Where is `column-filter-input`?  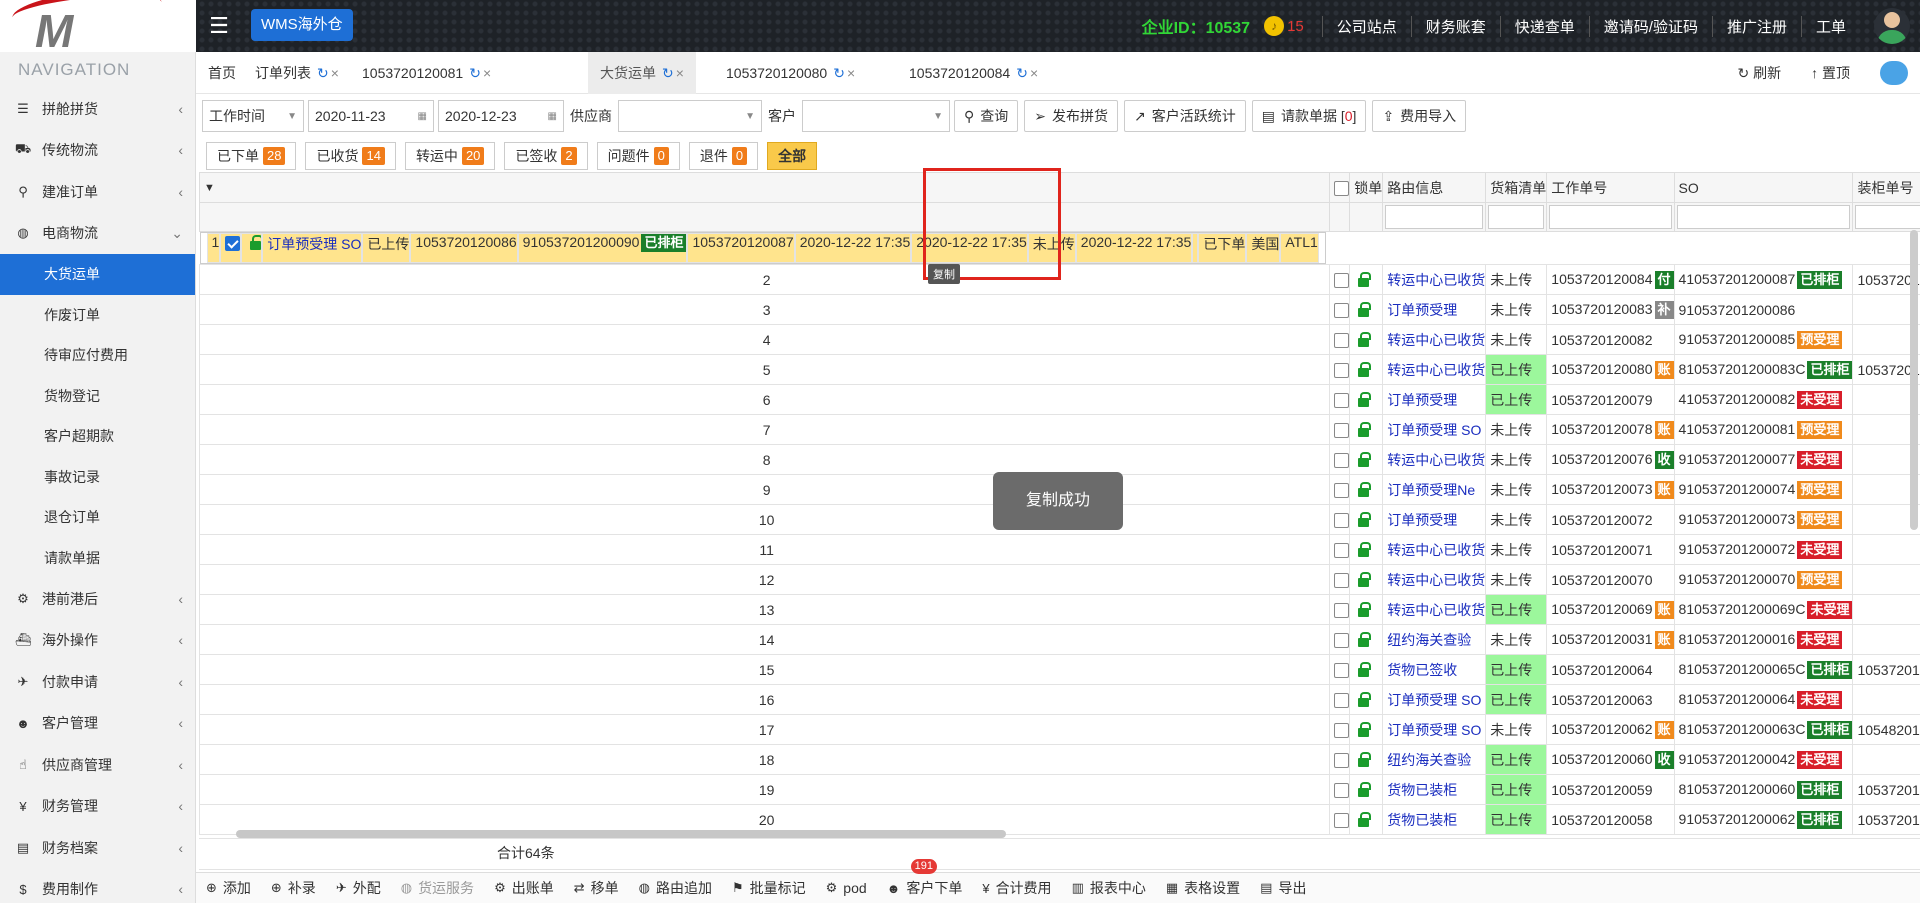 column-filter-input is located at coordinates (1887, 217).